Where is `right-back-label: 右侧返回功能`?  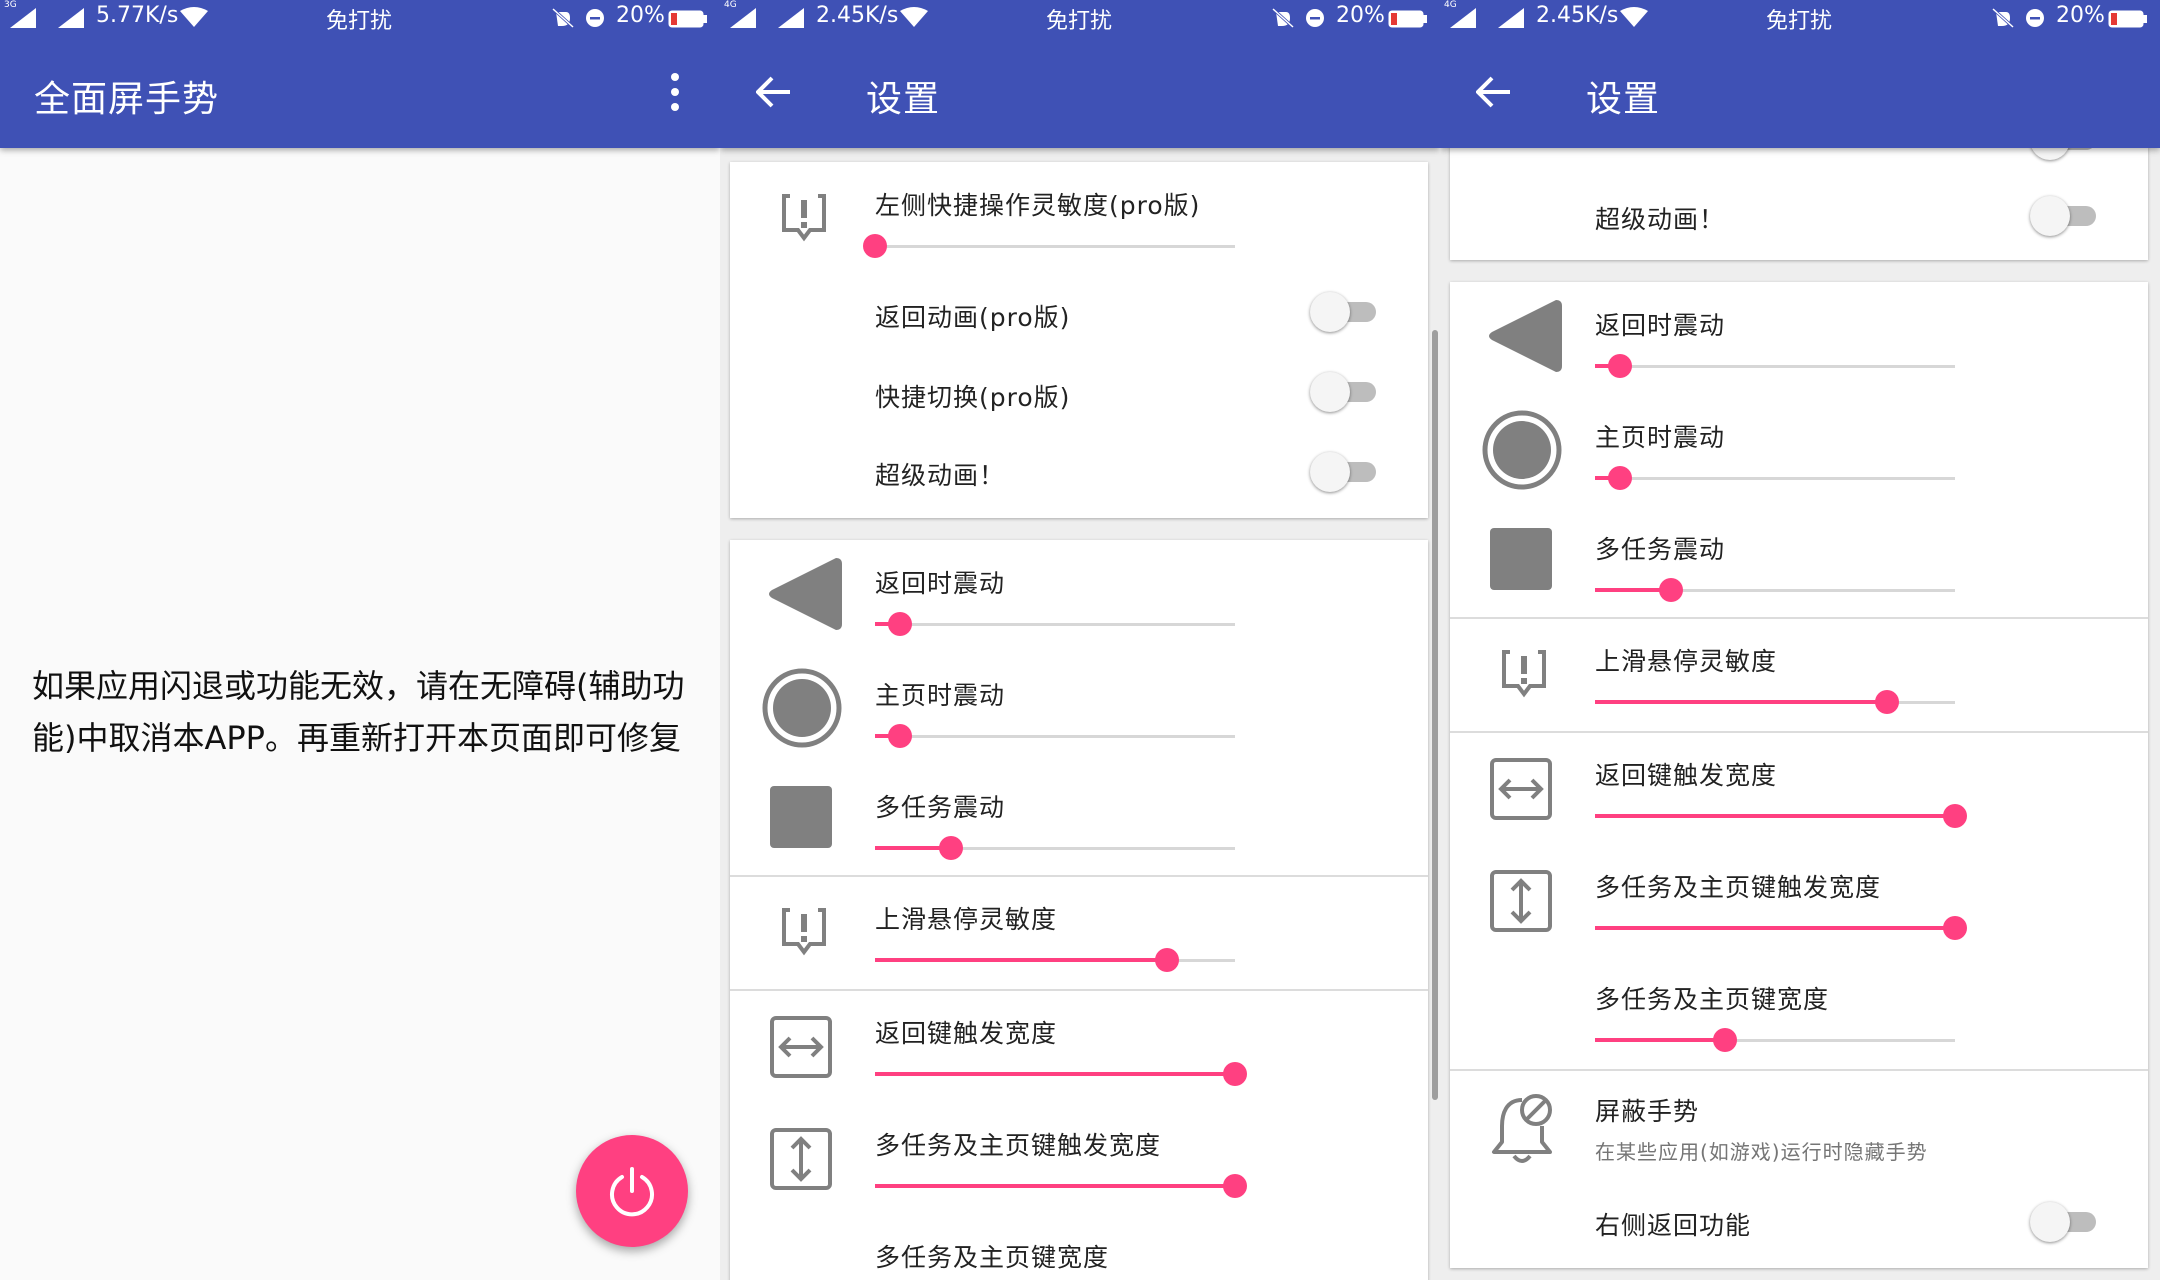 right-back-label: 右侧返回功能 is located at coordinates (1673, 1225).